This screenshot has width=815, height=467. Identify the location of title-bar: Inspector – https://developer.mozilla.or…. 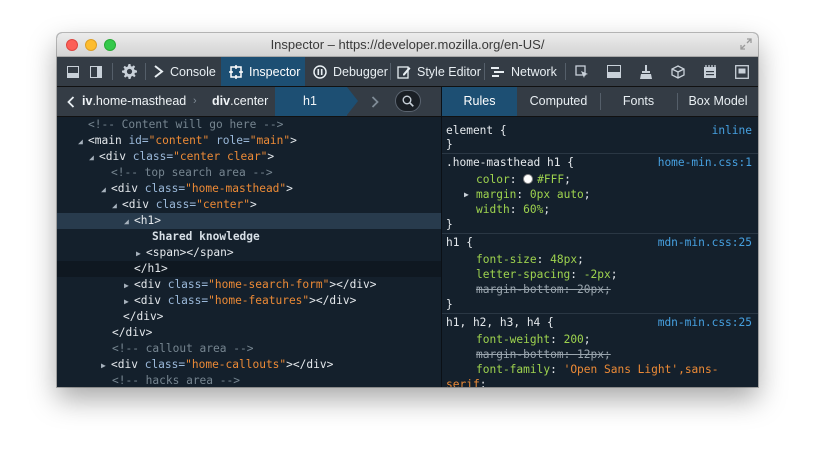
(407, 45).